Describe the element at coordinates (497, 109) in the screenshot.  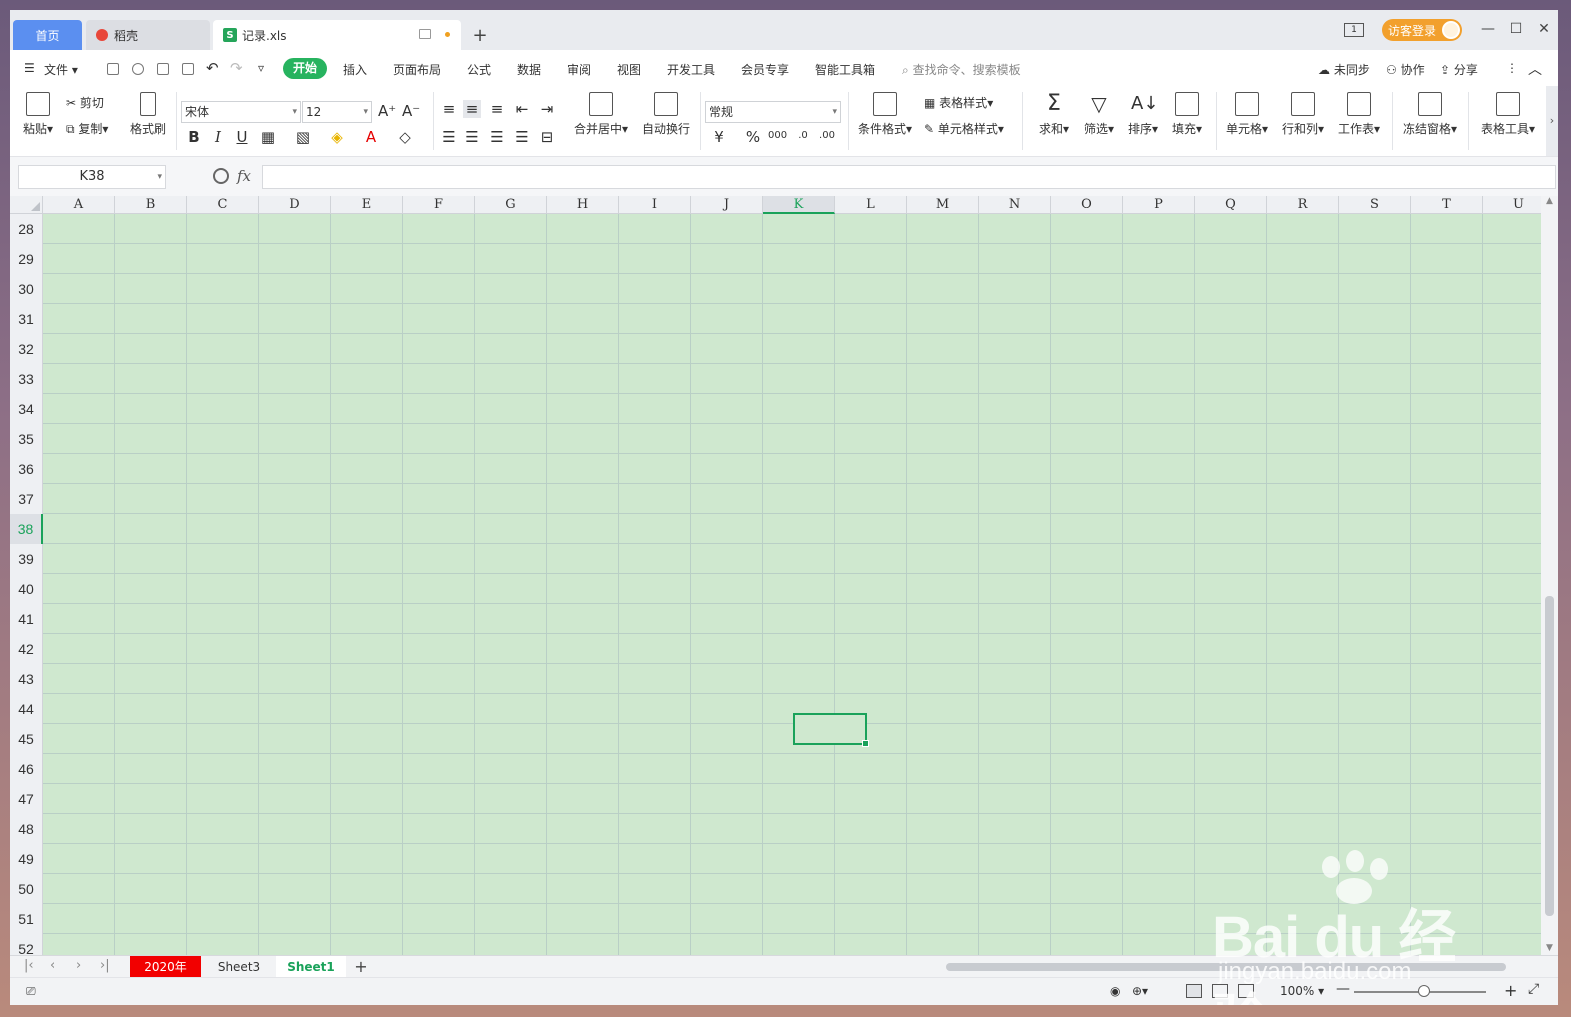
I see `align-bottom-icon: ≡` at that location.